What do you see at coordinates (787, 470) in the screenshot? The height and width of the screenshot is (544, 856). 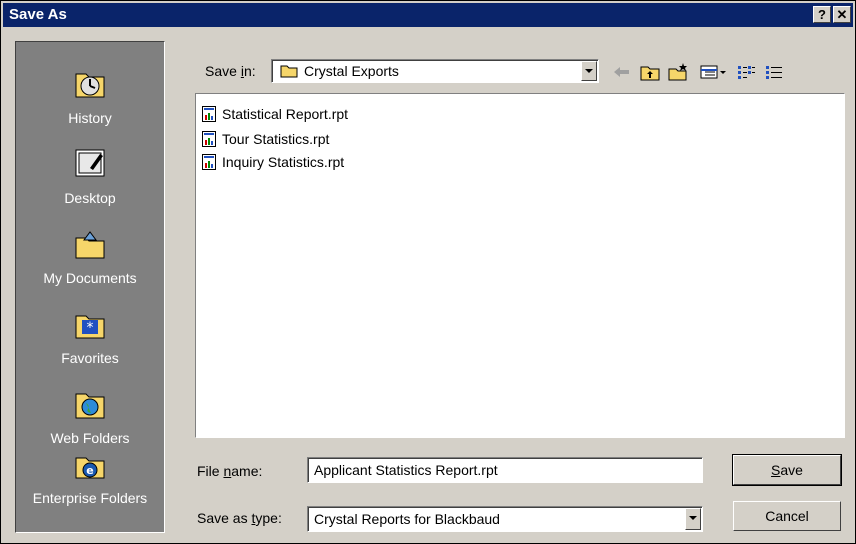 I see `save-button: Save` at bounding box center [787, 470].